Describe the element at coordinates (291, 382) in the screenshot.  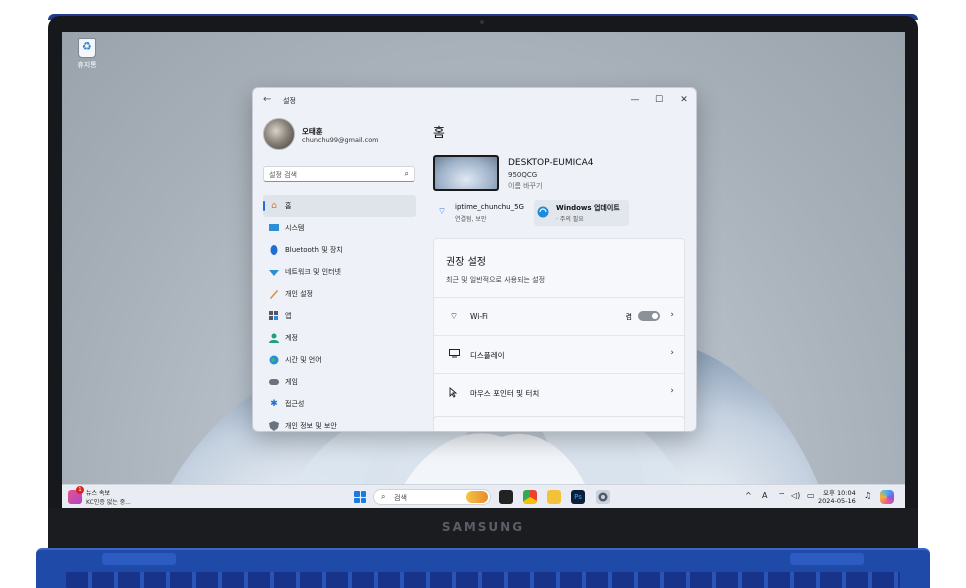
I see `sidebar-item-label: 게임` at that location.